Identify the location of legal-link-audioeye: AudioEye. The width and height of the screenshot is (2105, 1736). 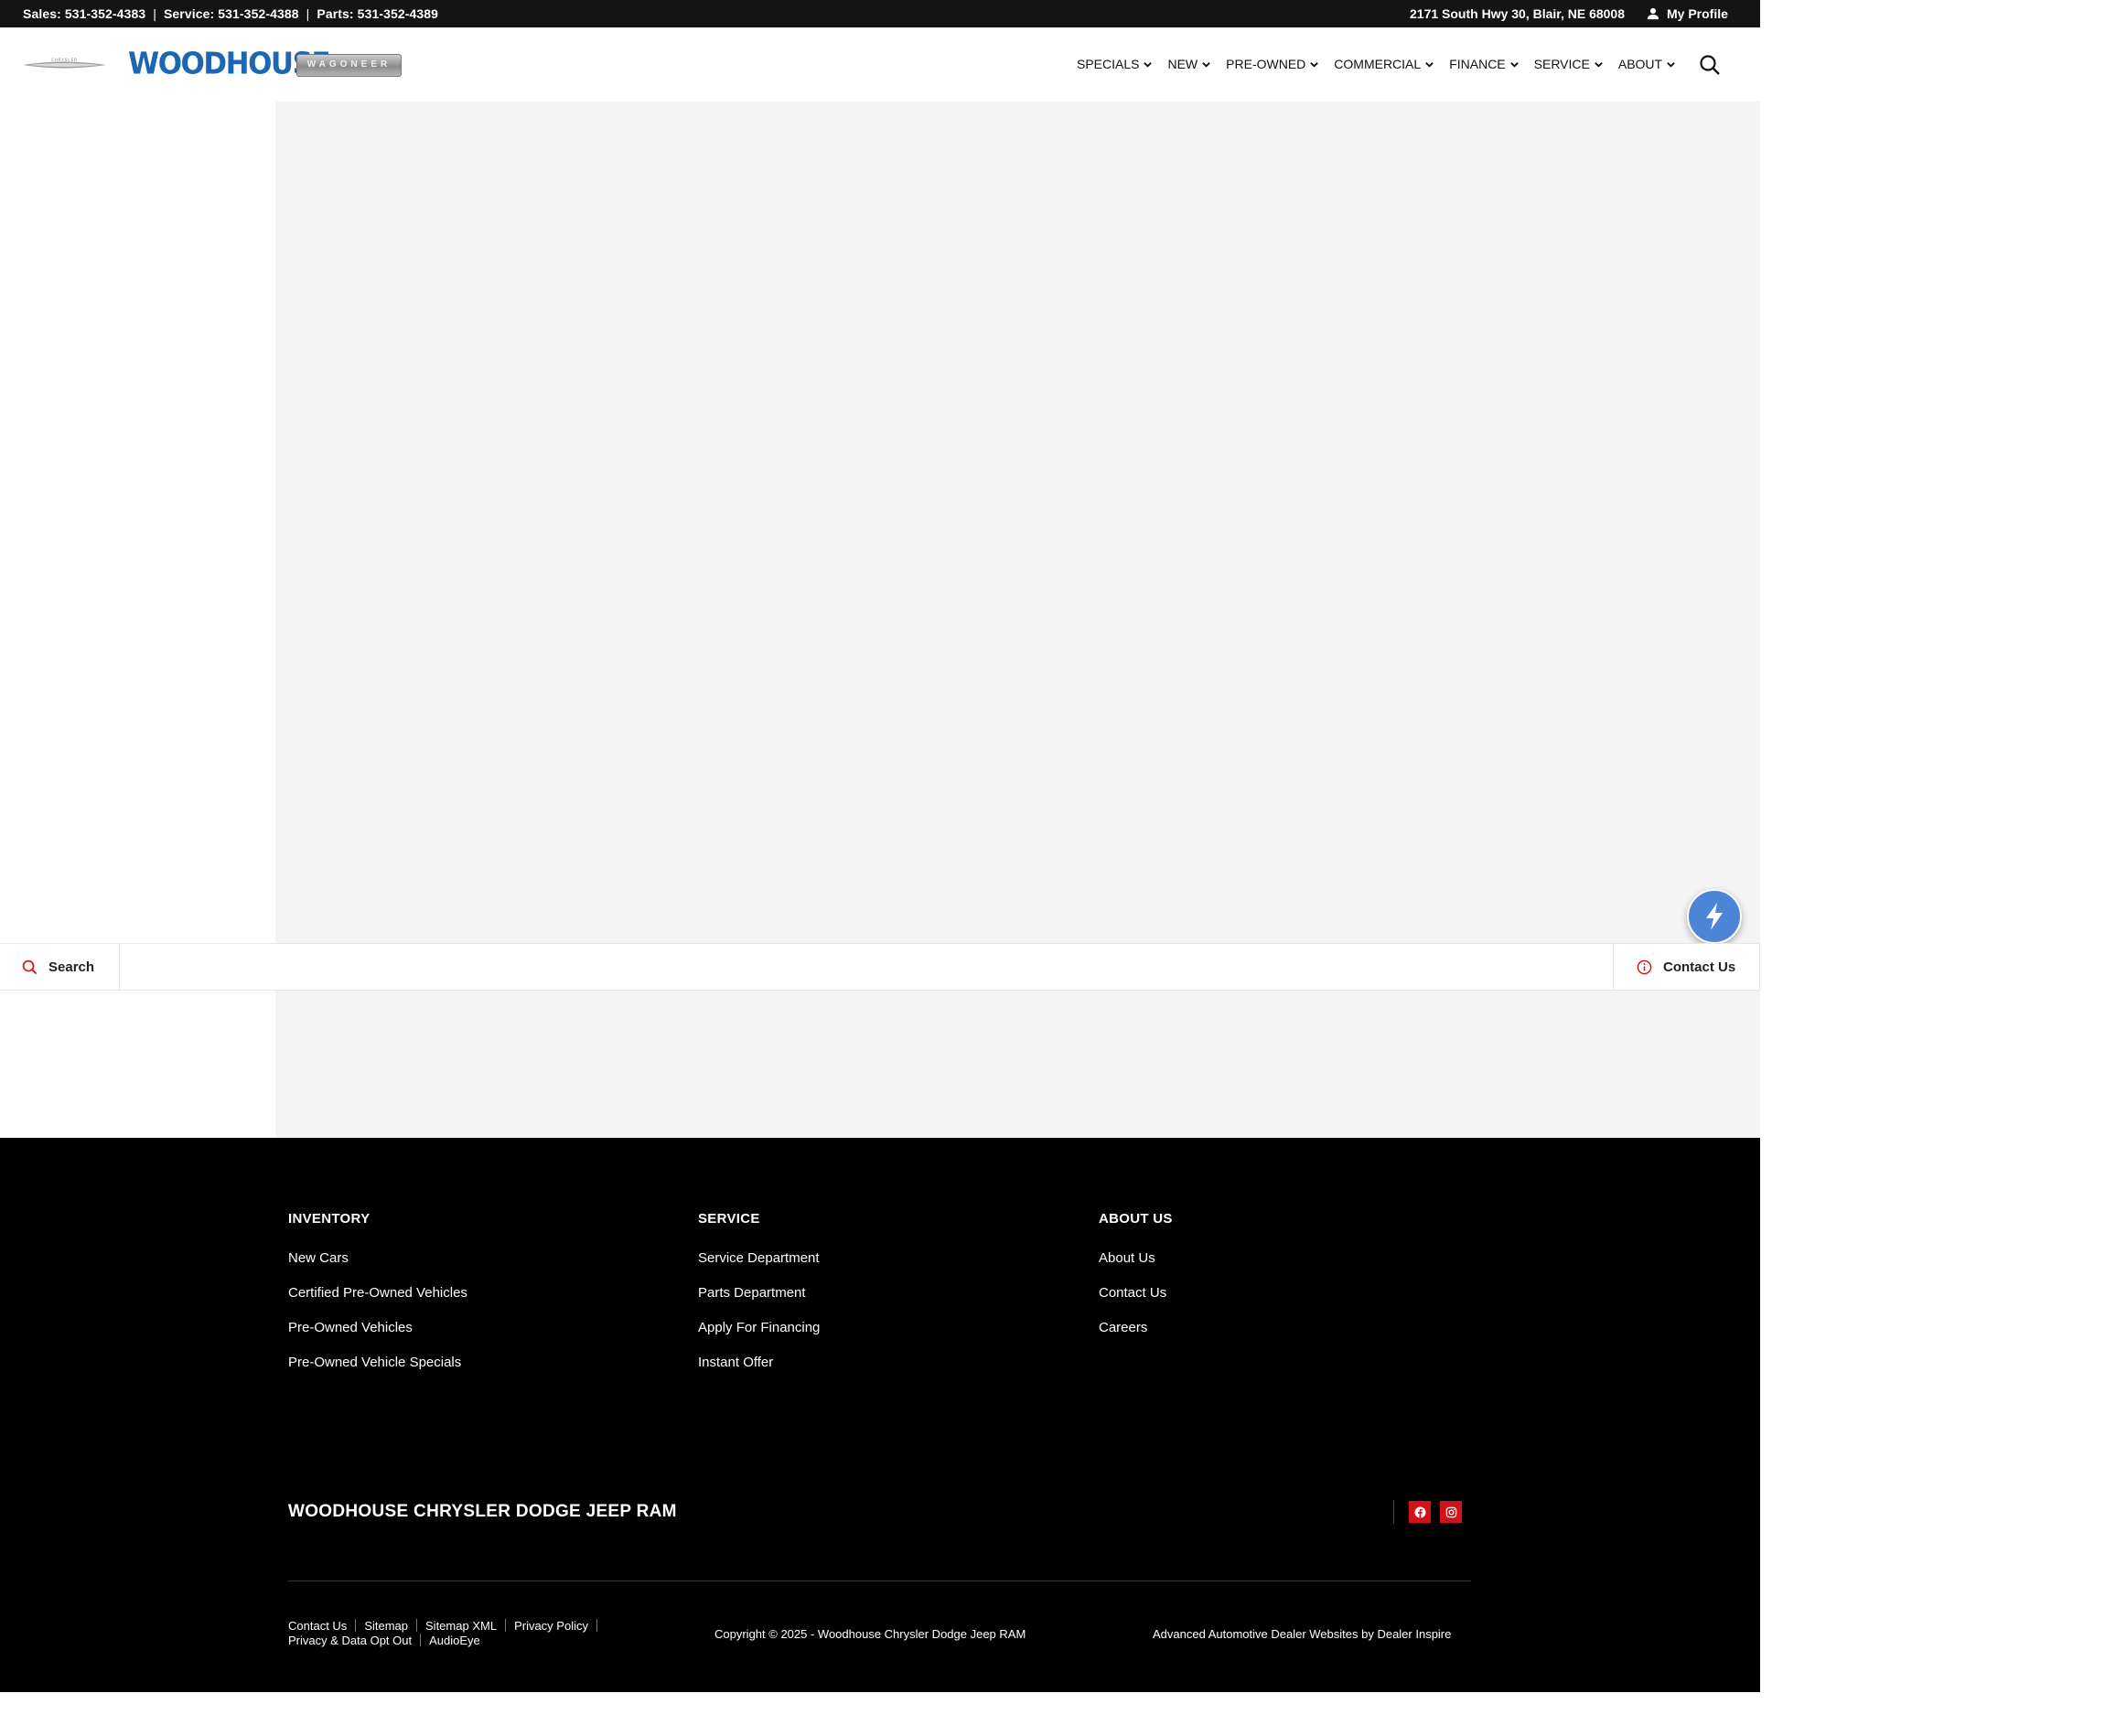
(455, 1640).